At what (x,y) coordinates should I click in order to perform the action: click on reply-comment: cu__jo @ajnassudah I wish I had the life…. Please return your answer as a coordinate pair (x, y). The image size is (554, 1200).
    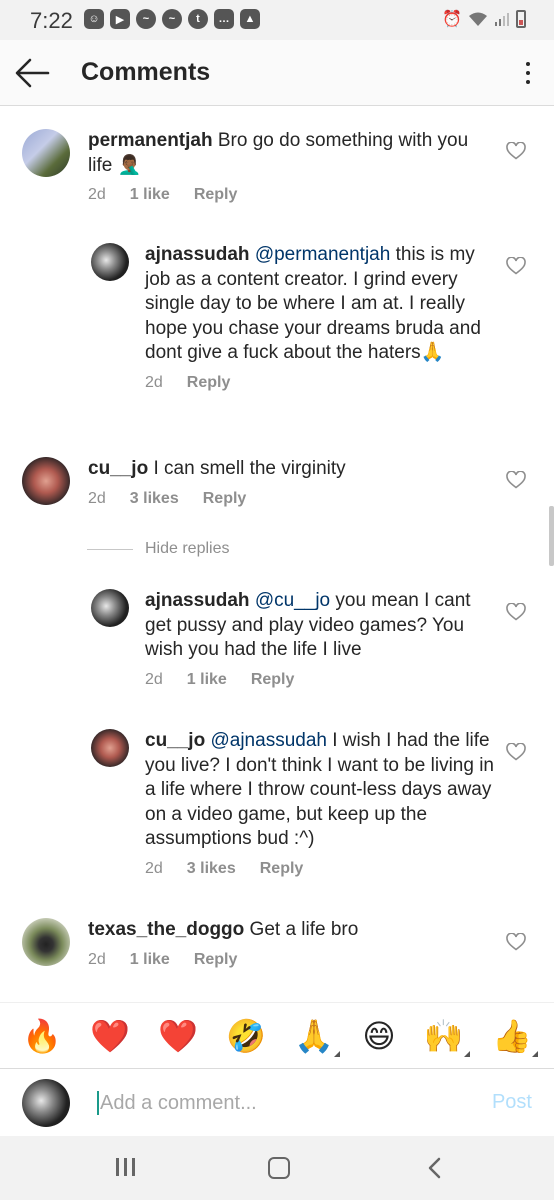
    Looking at the image, I should click on (293, 803).